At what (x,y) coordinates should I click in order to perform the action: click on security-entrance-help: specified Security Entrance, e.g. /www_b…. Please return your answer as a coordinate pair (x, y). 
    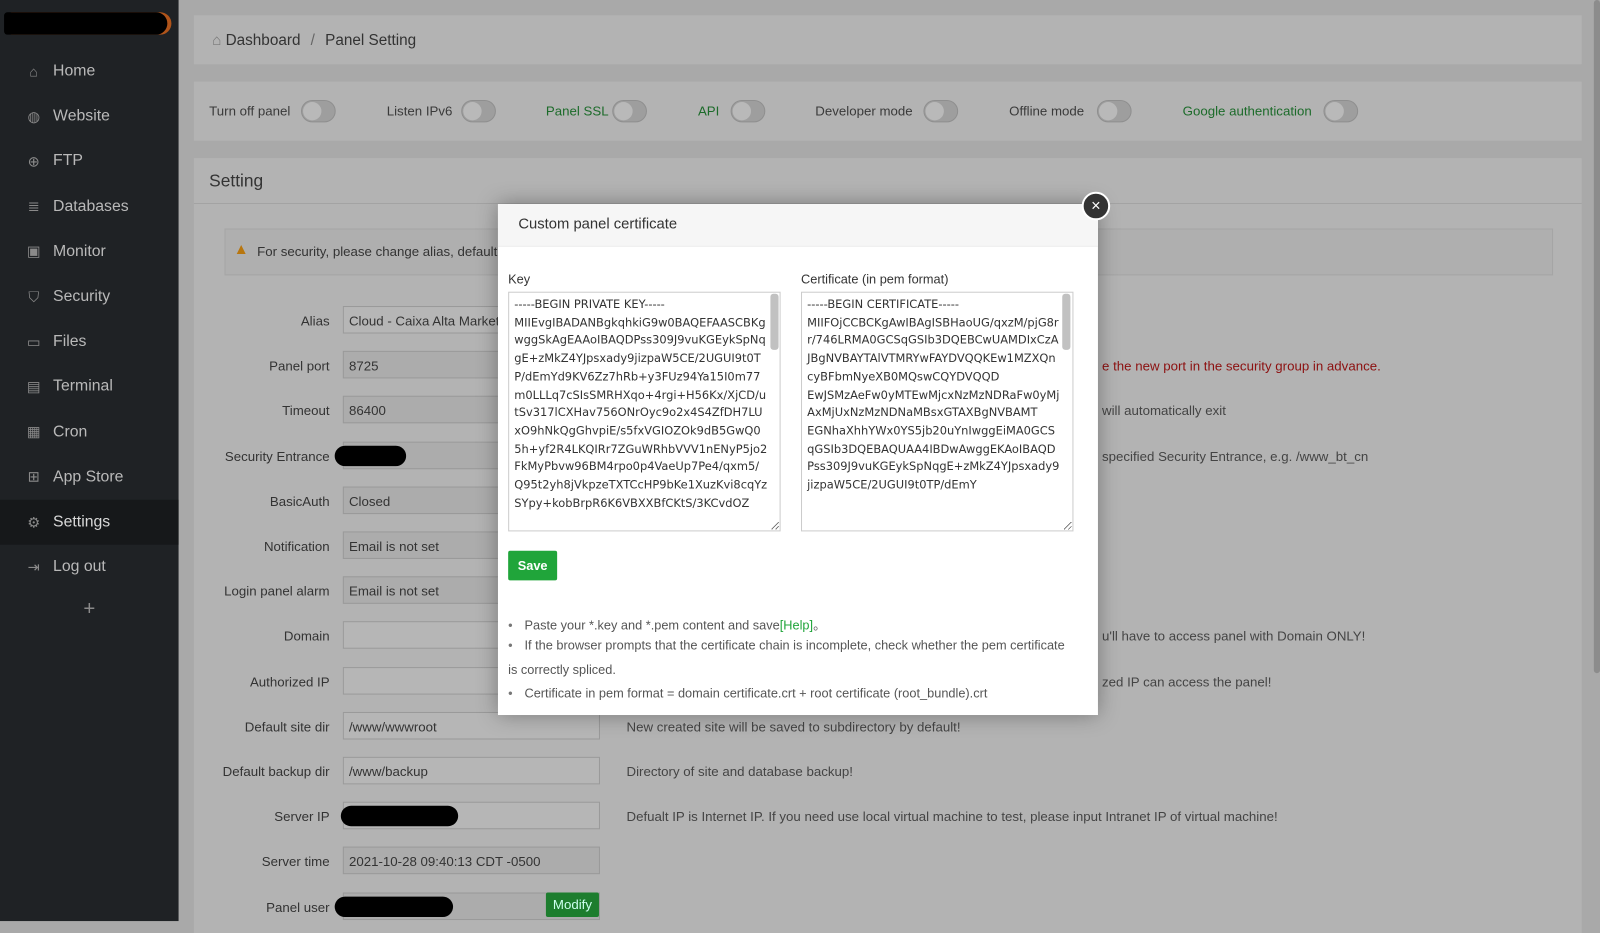
    Looking at the image, I should click on (1235, 456).